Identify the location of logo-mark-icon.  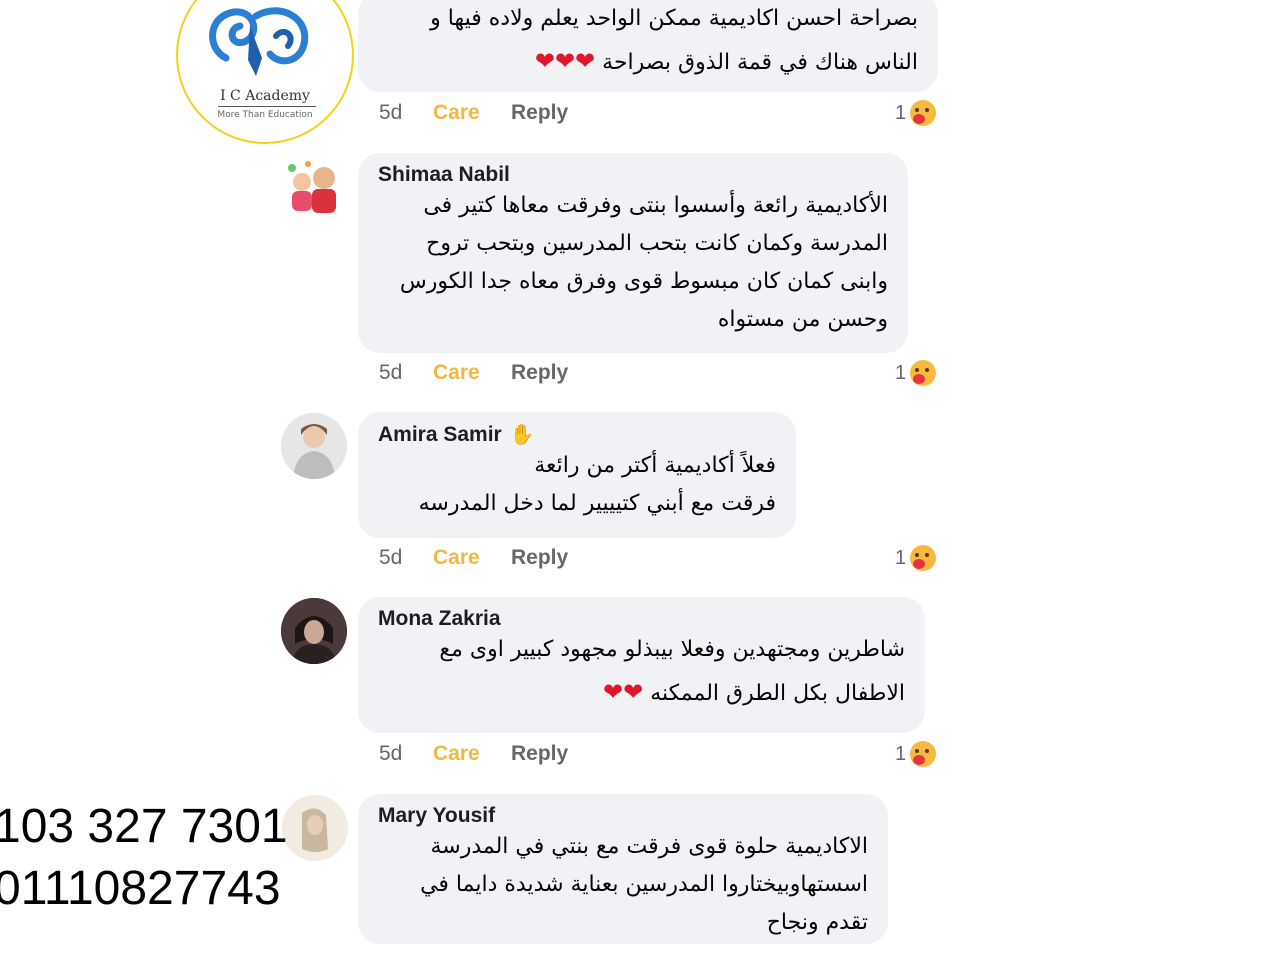
(259, 41).